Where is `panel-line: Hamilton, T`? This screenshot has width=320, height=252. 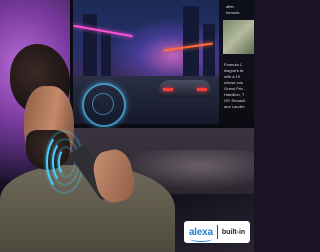 panel-line: Hamilton, T is located at coordinates (234, 94).